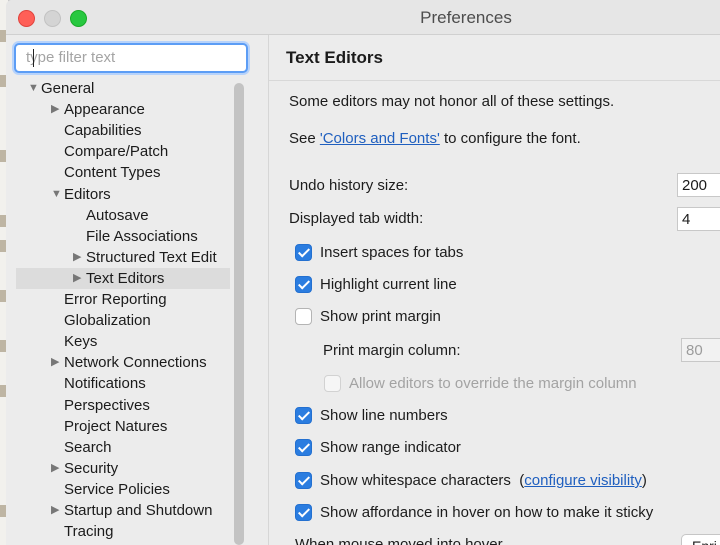 The image size is (720, 545). I want to click on hover-mode-label: When mouse moved into hover, so click(399, 540).